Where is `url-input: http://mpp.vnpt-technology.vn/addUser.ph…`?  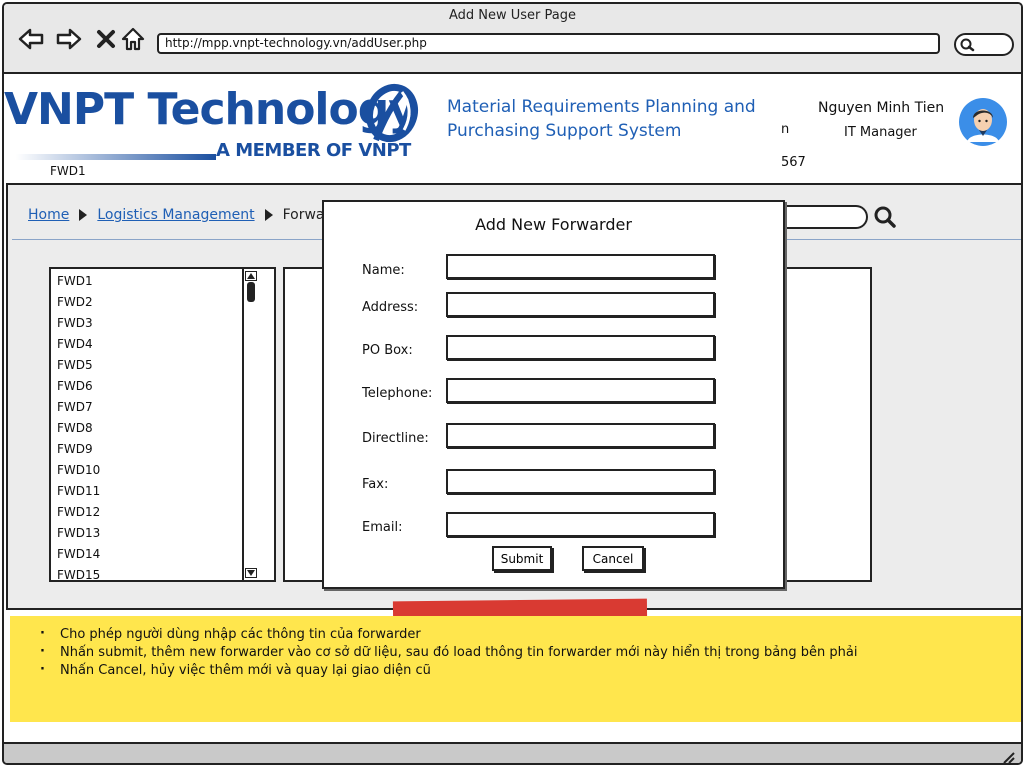 url-input: http://mpp.vnpt-technology.vn/addUser.ph… is located at coordinates (548, 43).